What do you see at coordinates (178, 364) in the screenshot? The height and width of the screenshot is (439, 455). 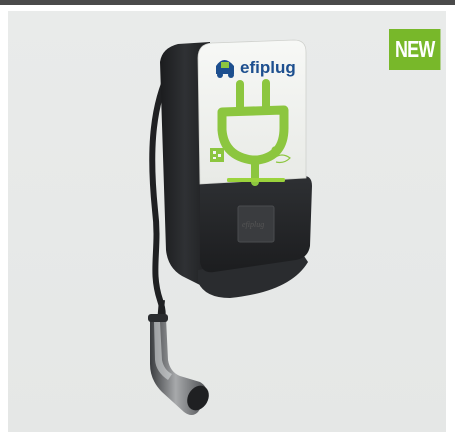 I see `charging-connector` at bounding box center [178, 364].